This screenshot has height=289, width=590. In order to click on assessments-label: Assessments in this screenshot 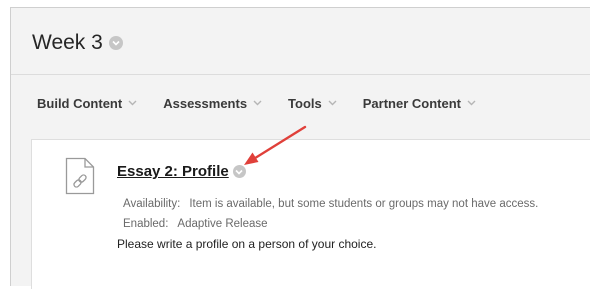, I will do `click(205, 103)`.